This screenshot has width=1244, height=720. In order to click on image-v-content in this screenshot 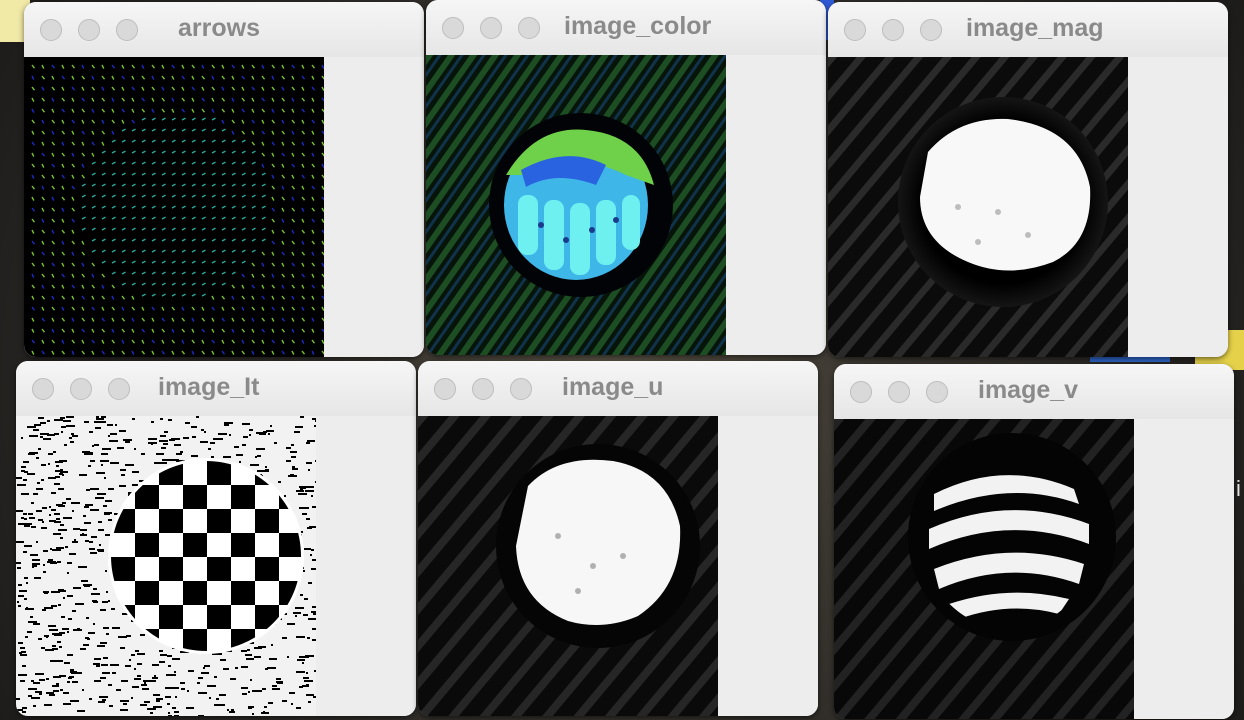, I will do `click(1034, 569)`.